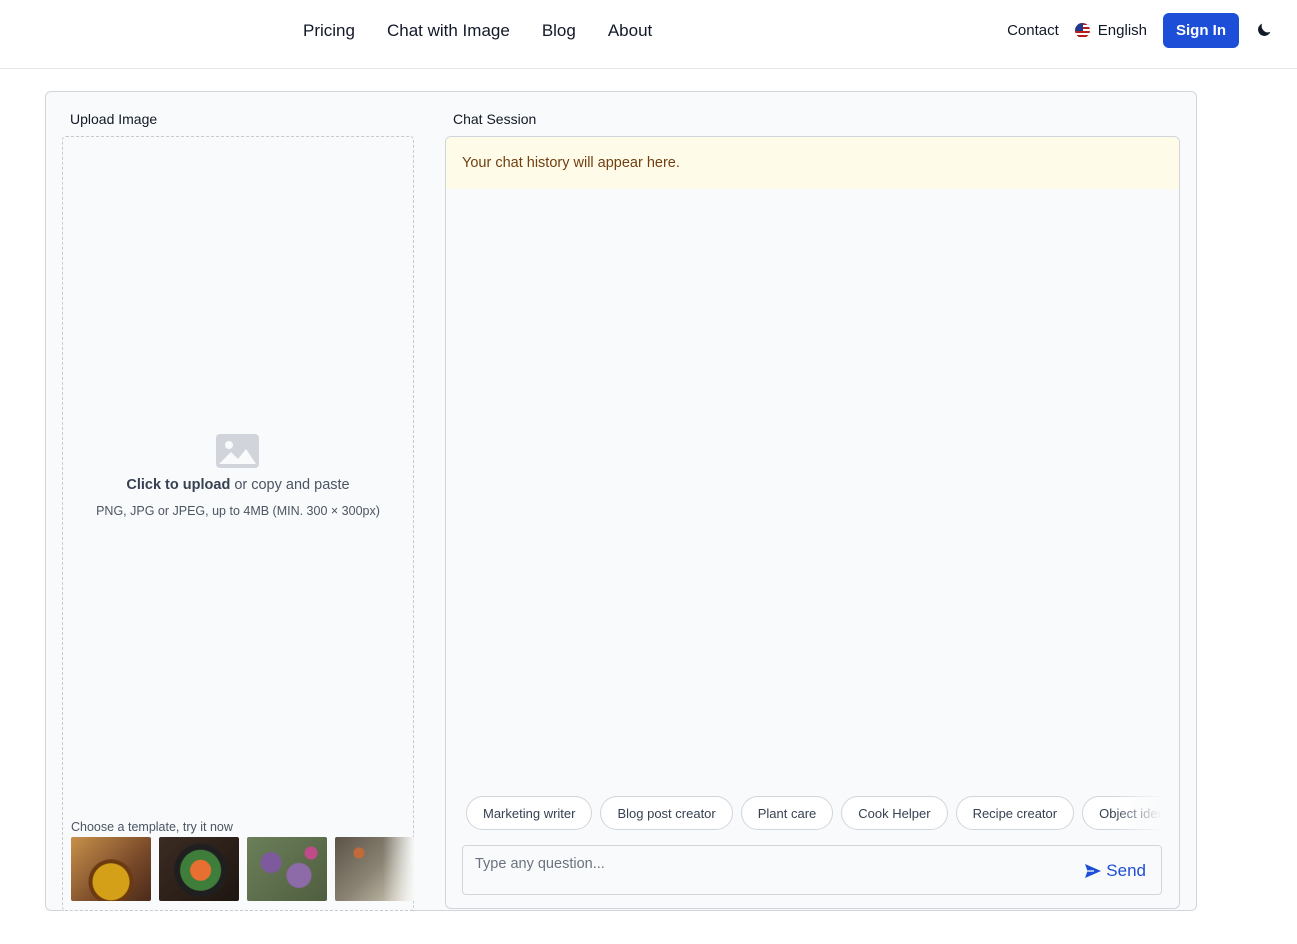 The height and width of the screenshot is (944, 1297). Describe the element at coordinates (287, 869) in the screenshot. I see `template-thumbnail-plant` at that location.